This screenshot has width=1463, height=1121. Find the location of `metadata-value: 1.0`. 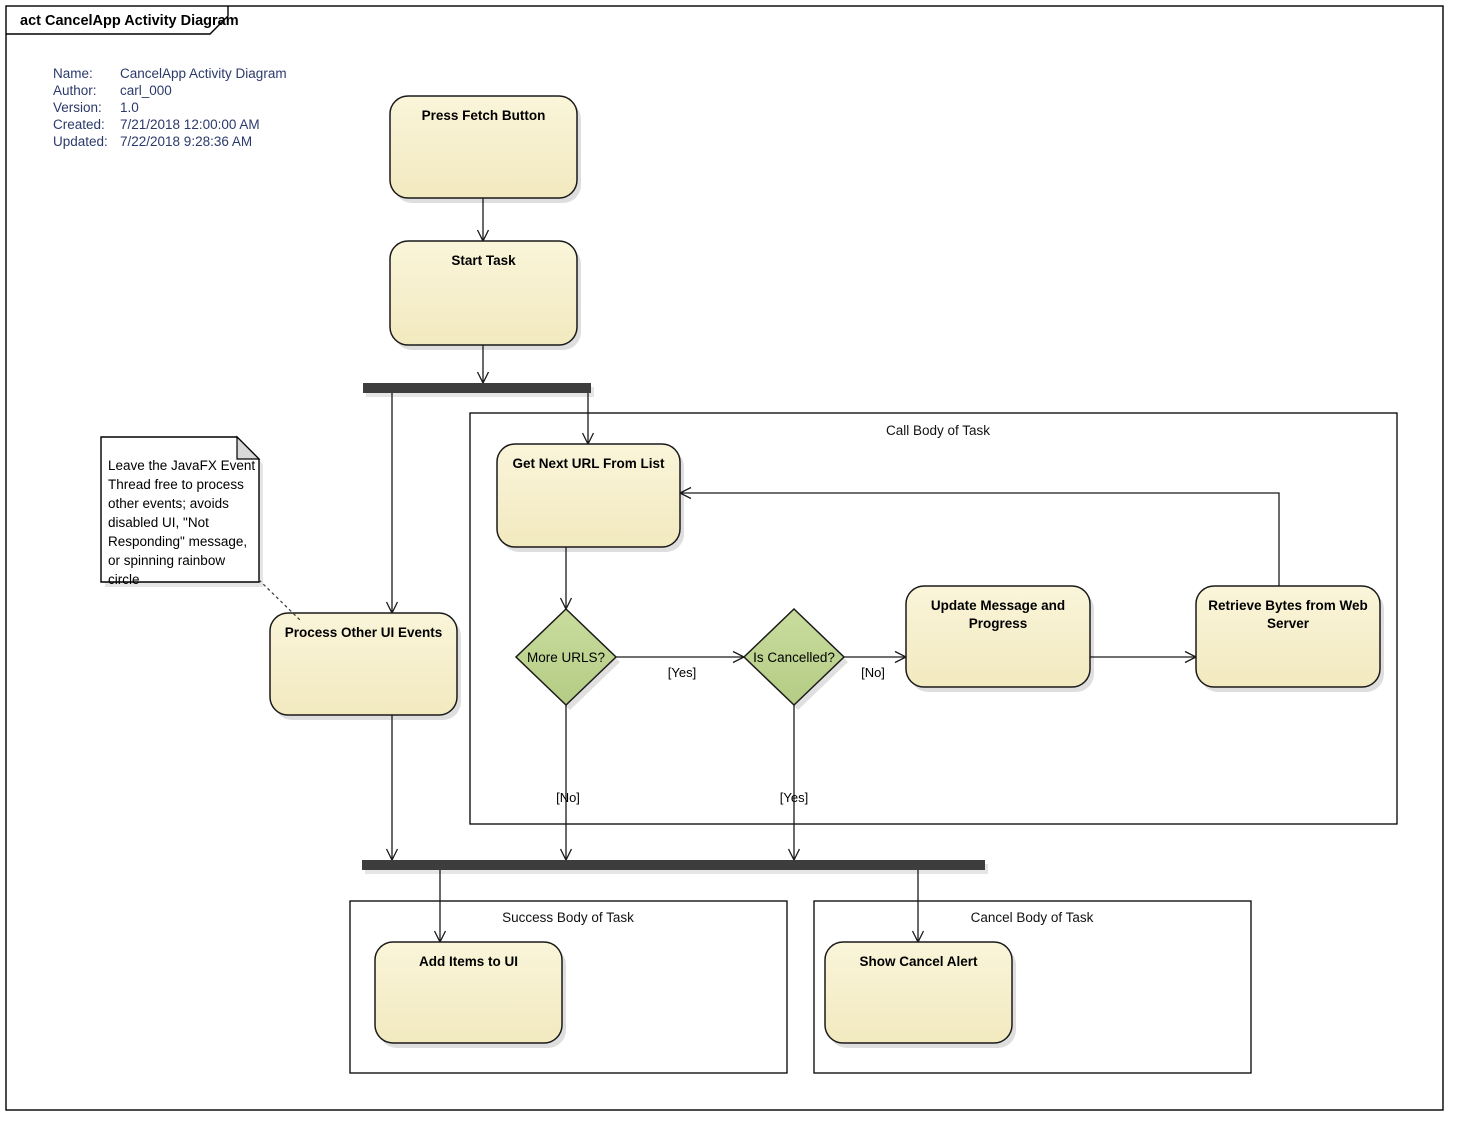

metadata-value: 1.0 is located at coordinates (129, 107).